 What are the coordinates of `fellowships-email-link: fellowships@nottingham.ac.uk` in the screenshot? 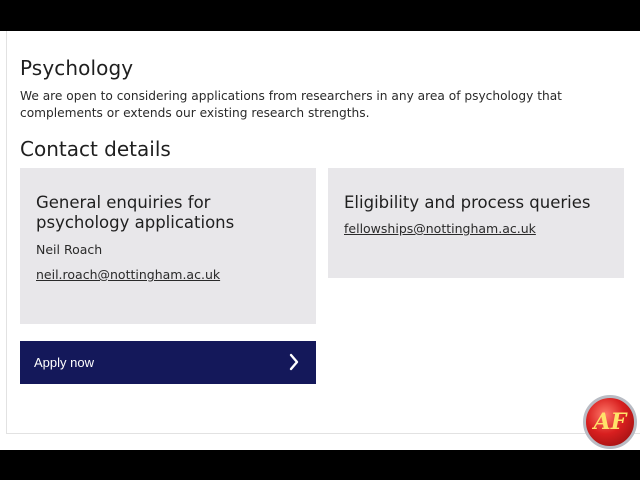 It's located at (440, 228).